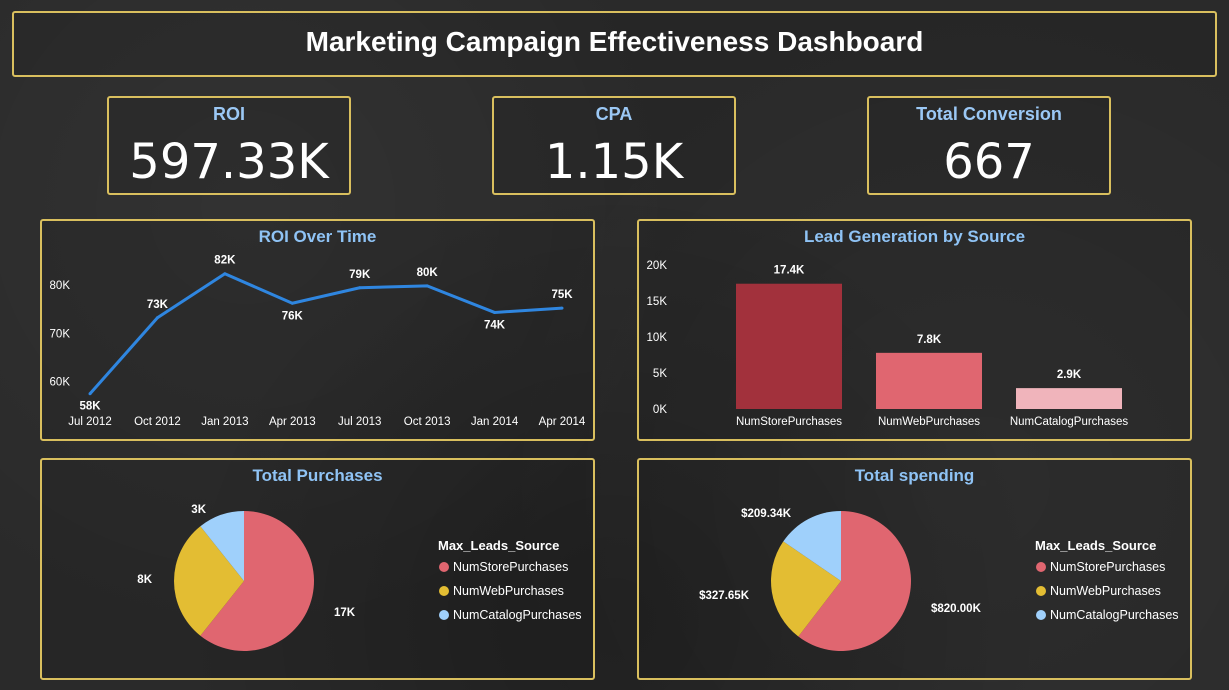 Image resolution: width=1229 pixels, height=690 pixels. I want to click on bar-data-label: 17.4K, so click(789, 271).